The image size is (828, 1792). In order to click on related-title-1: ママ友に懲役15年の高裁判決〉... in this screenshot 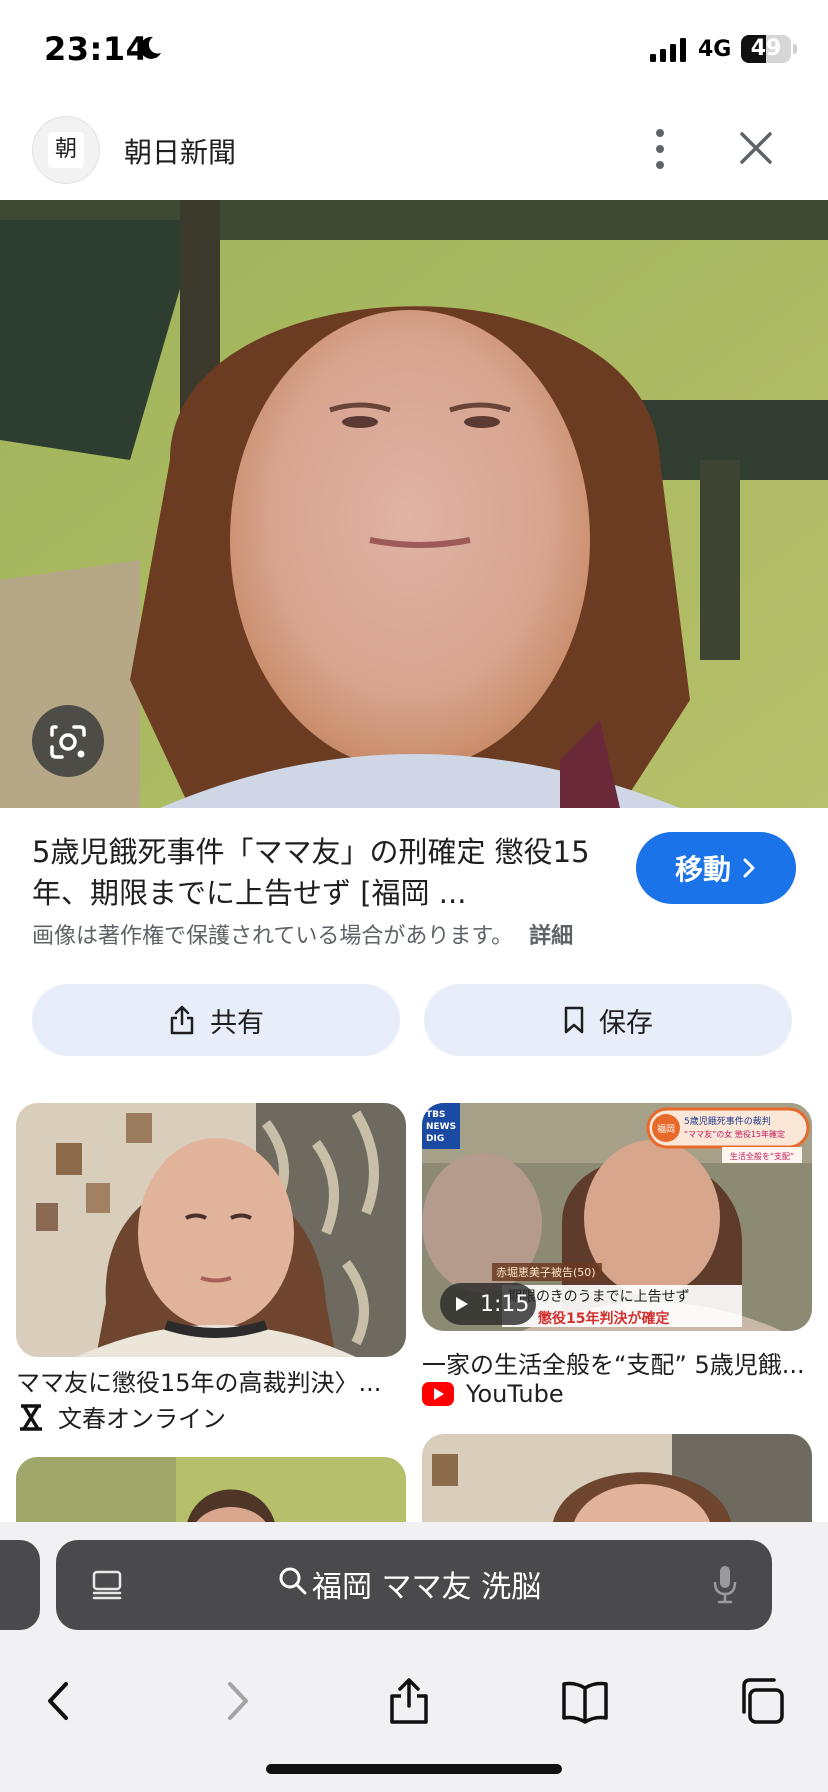, I will do `click(211, 1380)`.